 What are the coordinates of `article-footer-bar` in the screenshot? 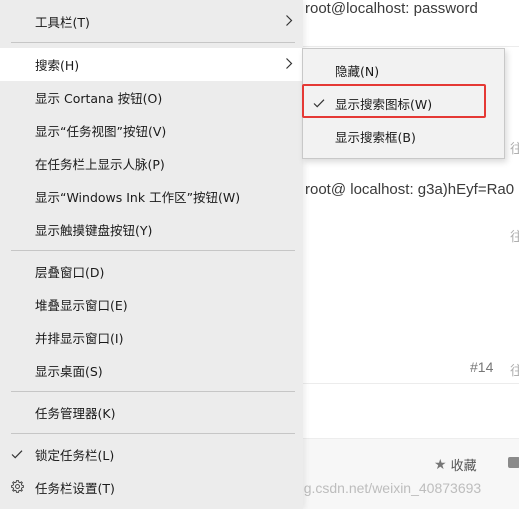 It's located at (411, 473).